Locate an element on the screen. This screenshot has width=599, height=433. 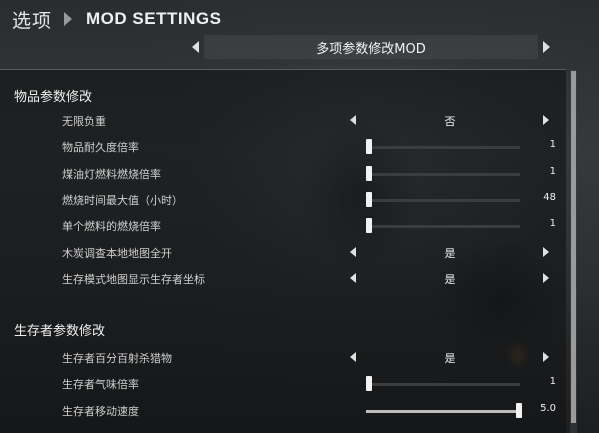
setting-label: 生存模式地图显示生存者坐标 is located at coordinates (133, 279).